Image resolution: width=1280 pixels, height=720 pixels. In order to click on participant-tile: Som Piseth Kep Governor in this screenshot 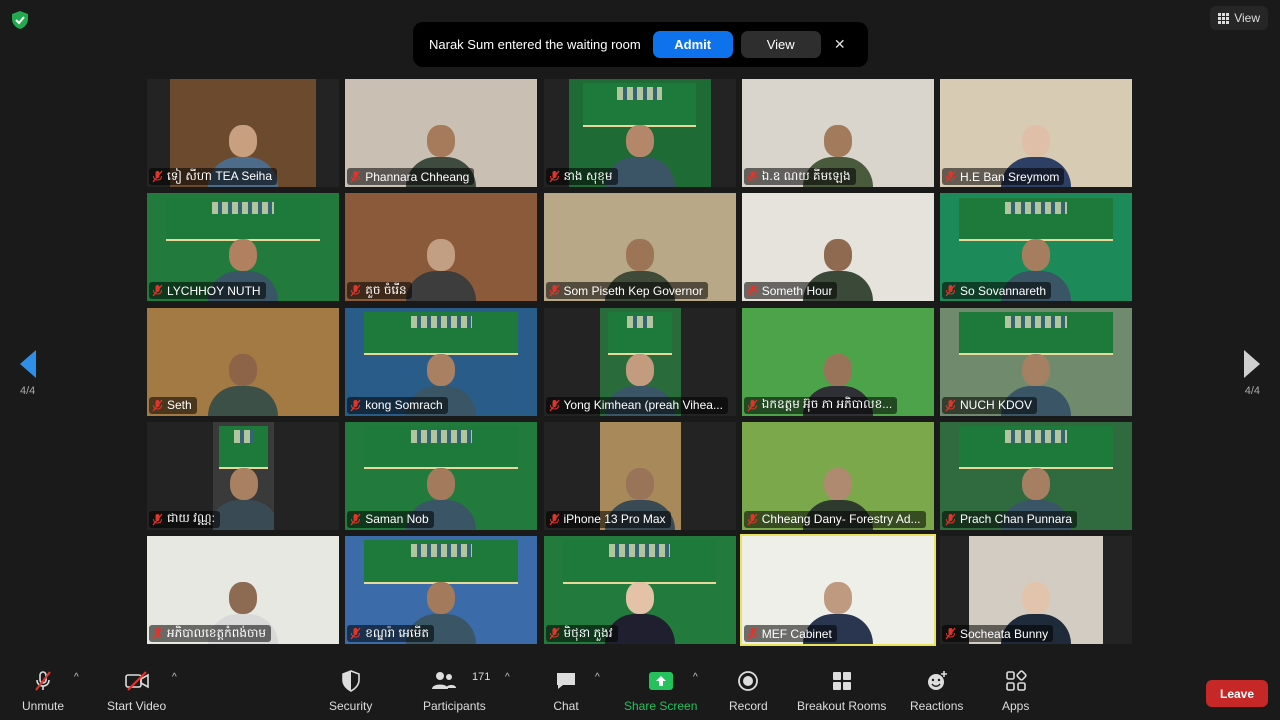, I will do `click(639, 247)`.